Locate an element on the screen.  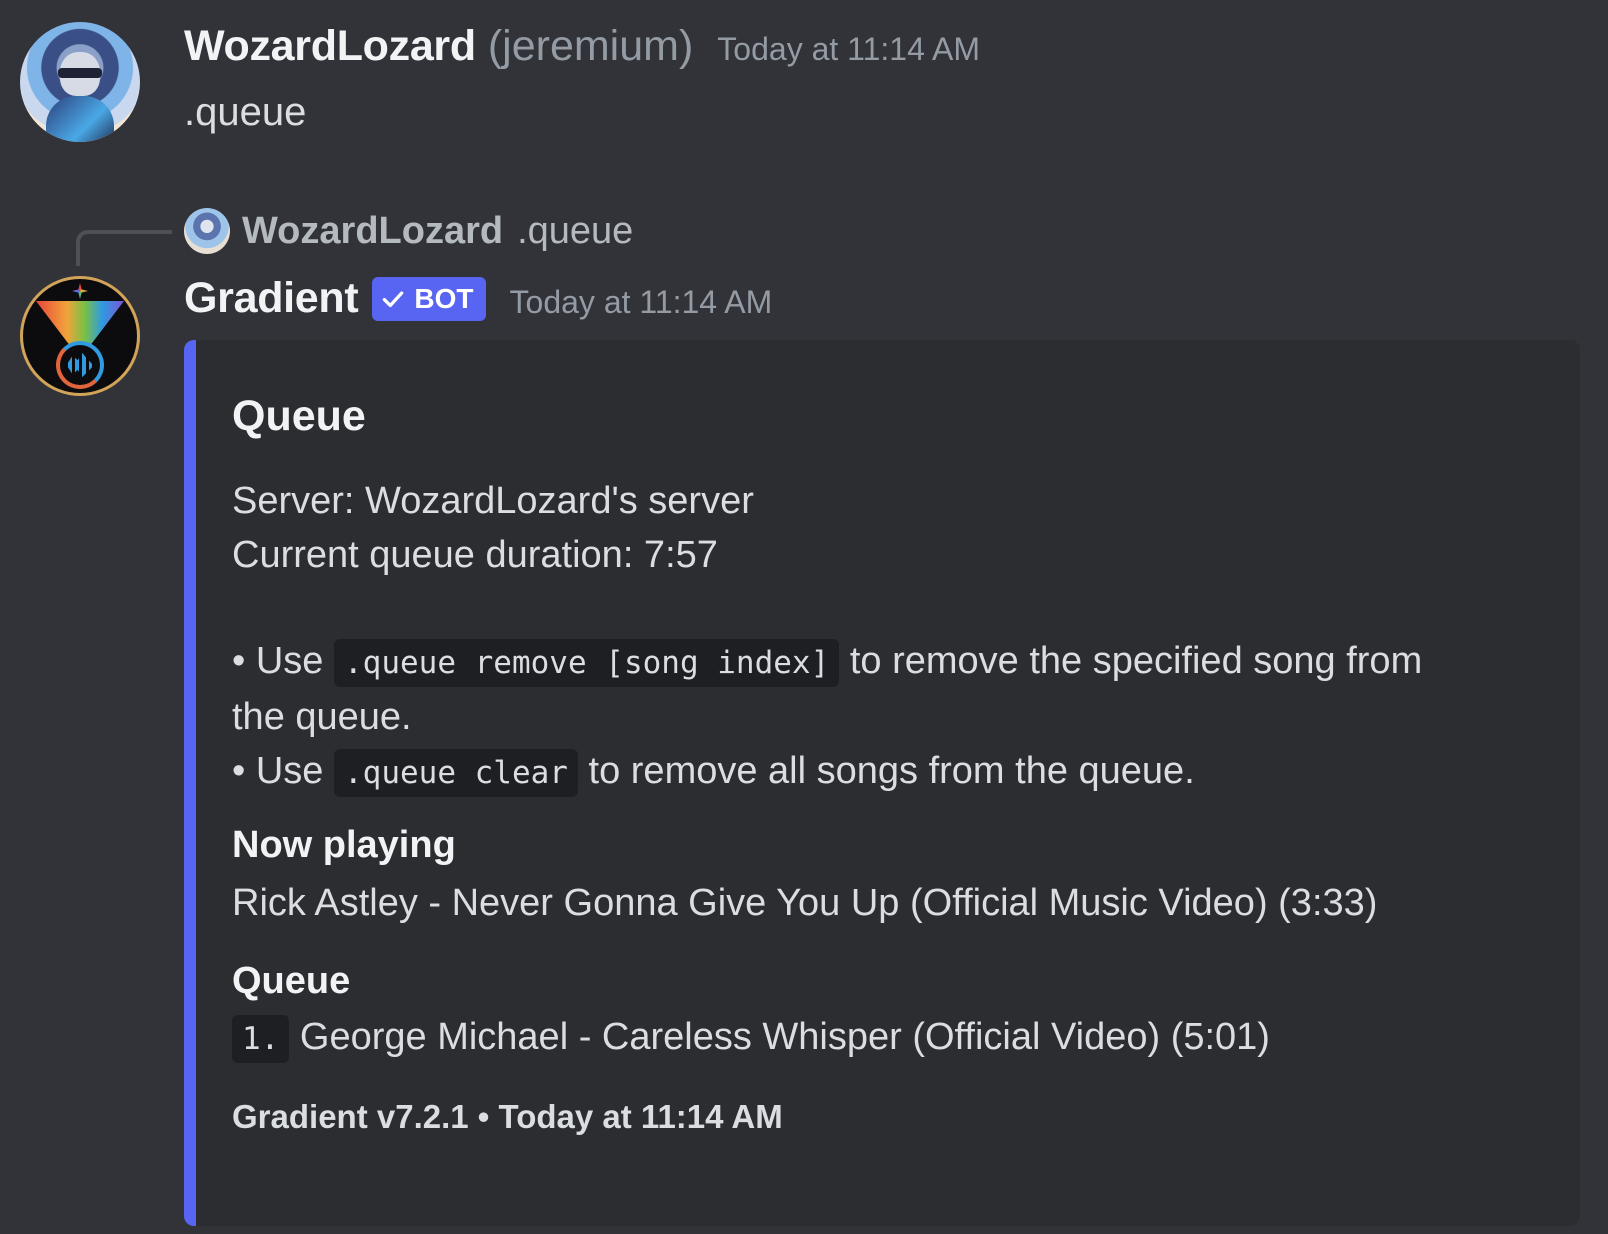
checkmark-icon is located at coordinates (393, 298).